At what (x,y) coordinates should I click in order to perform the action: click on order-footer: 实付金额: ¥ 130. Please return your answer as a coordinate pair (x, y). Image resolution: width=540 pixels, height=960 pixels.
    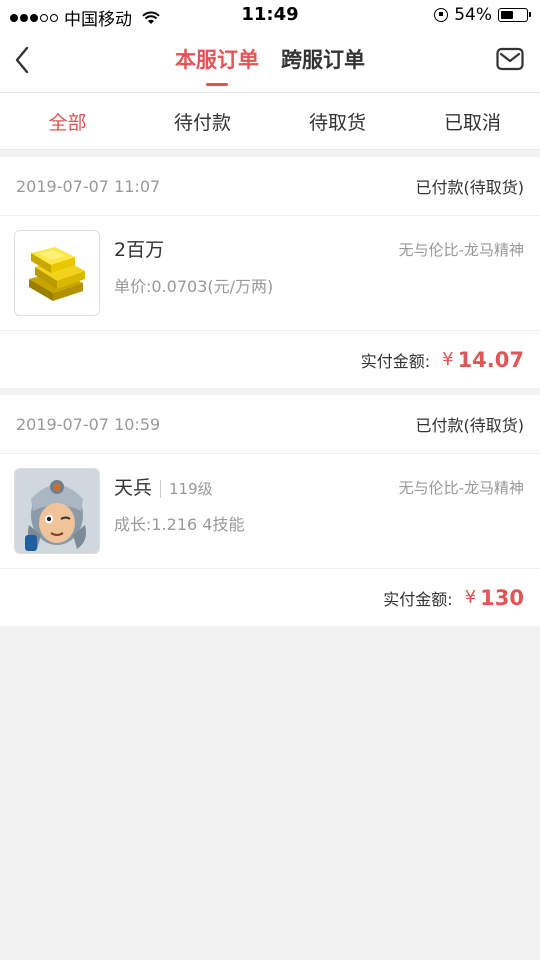
    Looking at the image, I should click on (270, 597).